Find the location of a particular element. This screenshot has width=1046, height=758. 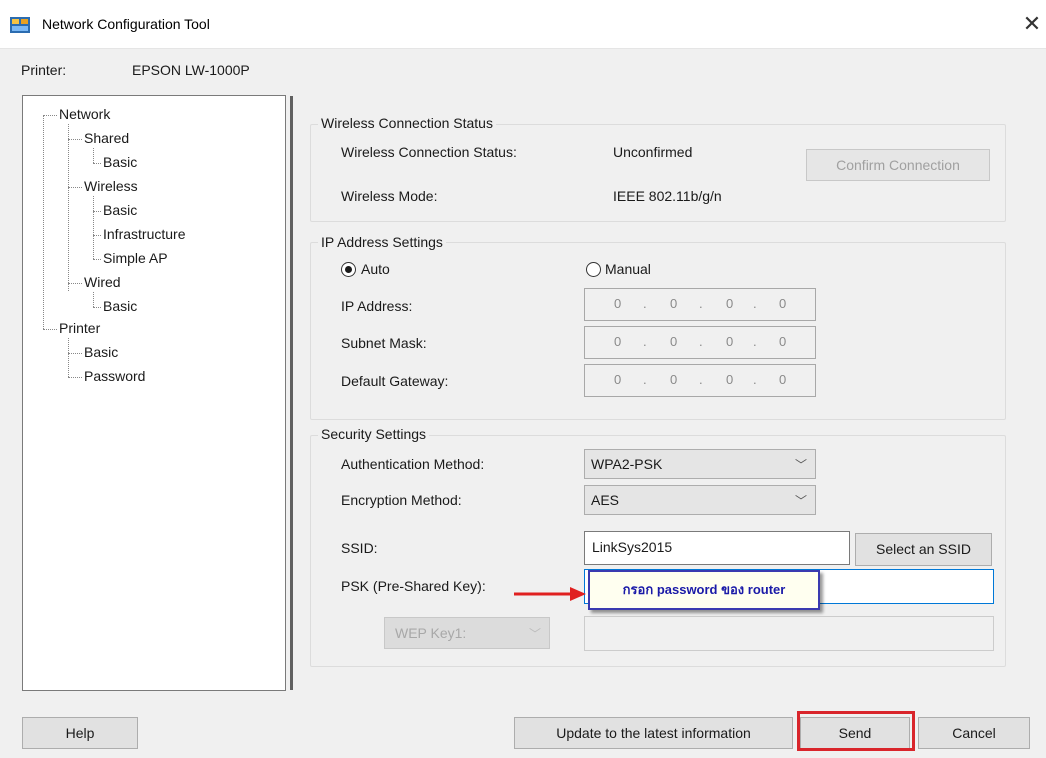

printer-name: EPSON LW-1000P is located at coordinates (191, 70).